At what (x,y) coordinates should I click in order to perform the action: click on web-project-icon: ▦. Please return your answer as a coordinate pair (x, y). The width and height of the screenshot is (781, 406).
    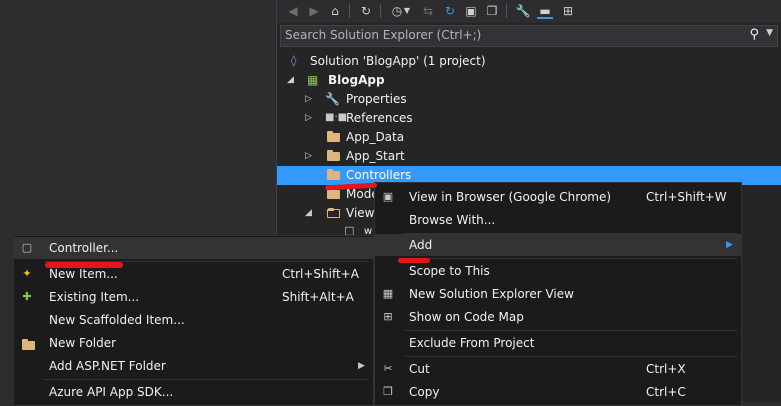
    Looking at the image, I should click on (313, 80).